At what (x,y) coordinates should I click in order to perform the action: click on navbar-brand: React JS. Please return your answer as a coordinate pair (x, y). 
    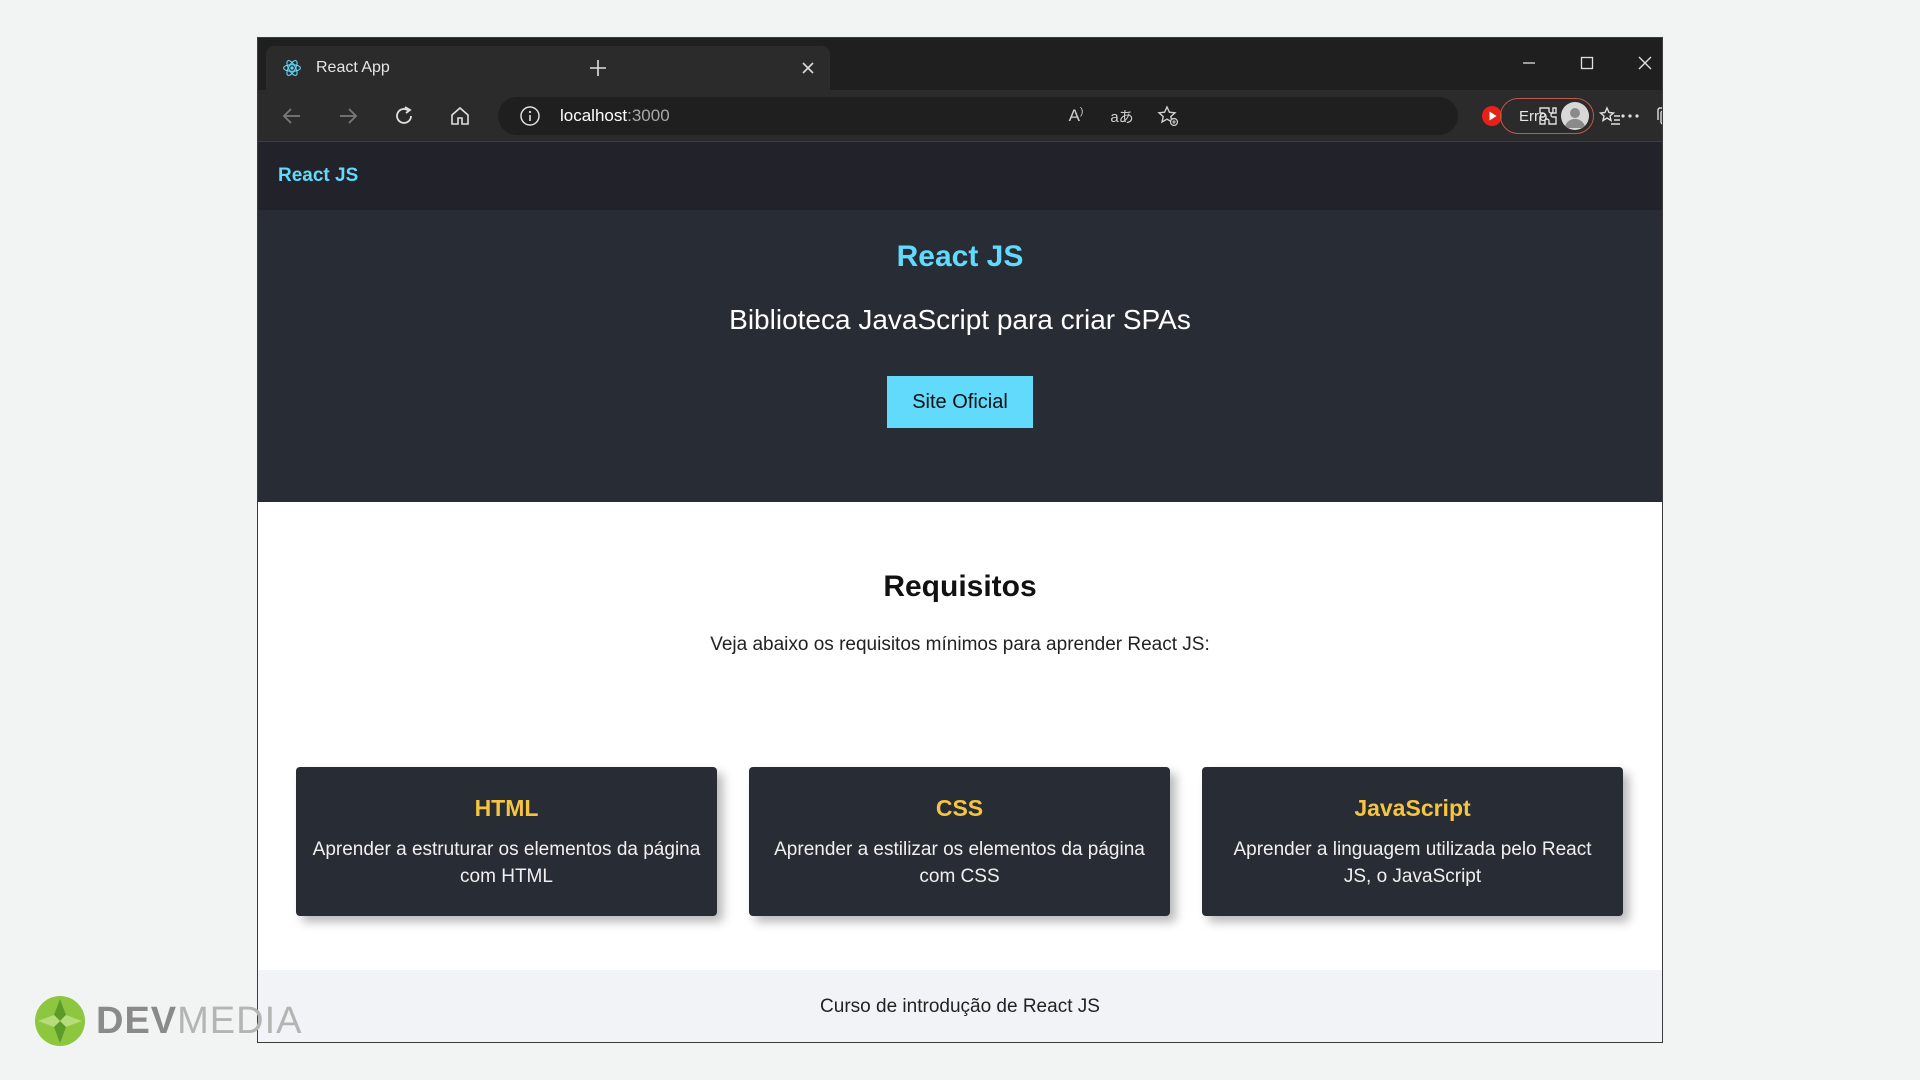
    Looking at the image, I should click on (318, 176).